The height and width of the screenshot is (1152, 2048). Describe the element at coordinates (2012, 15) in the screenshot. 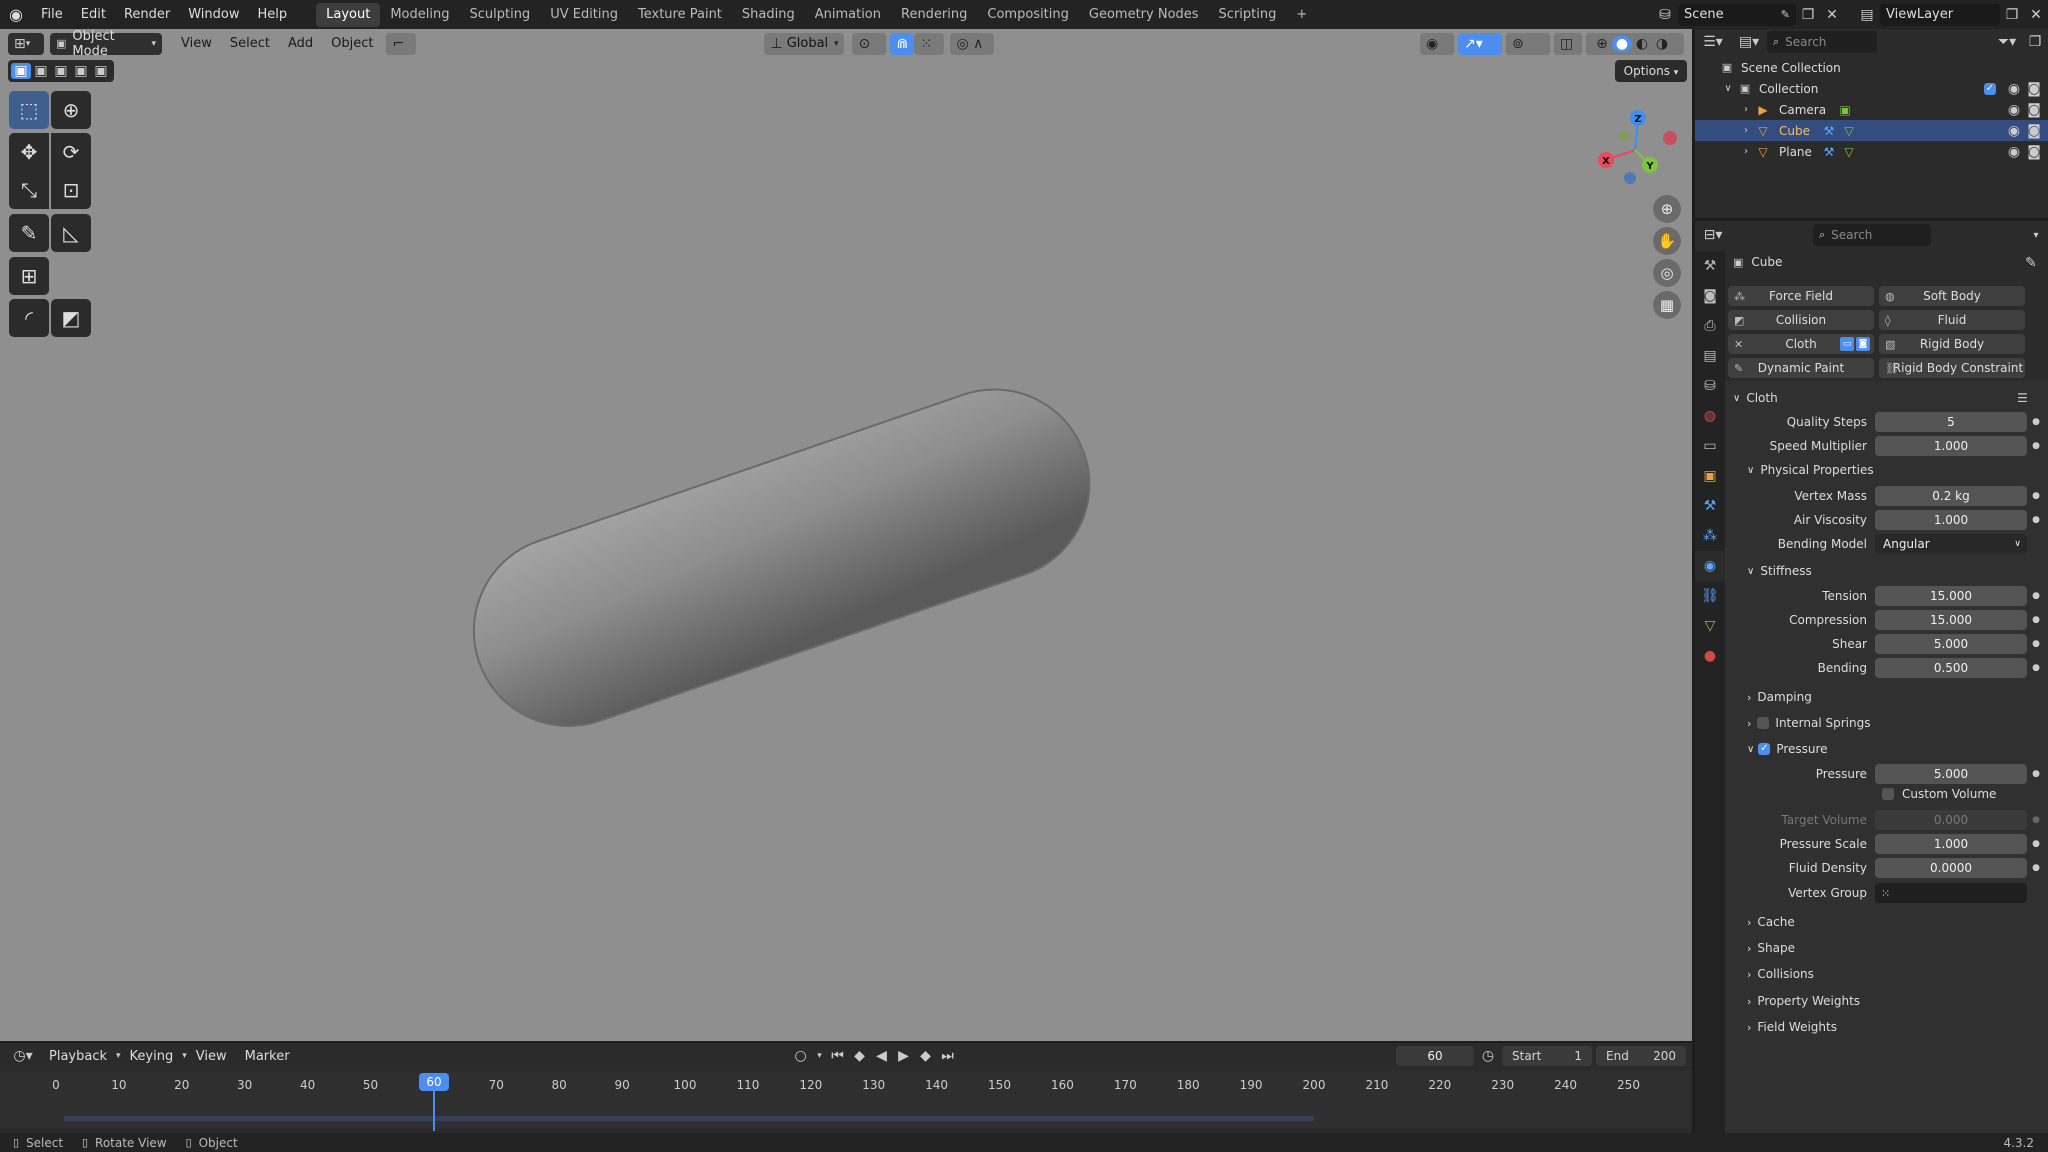

I see `new-view-layer-icon: ❐` at that location.